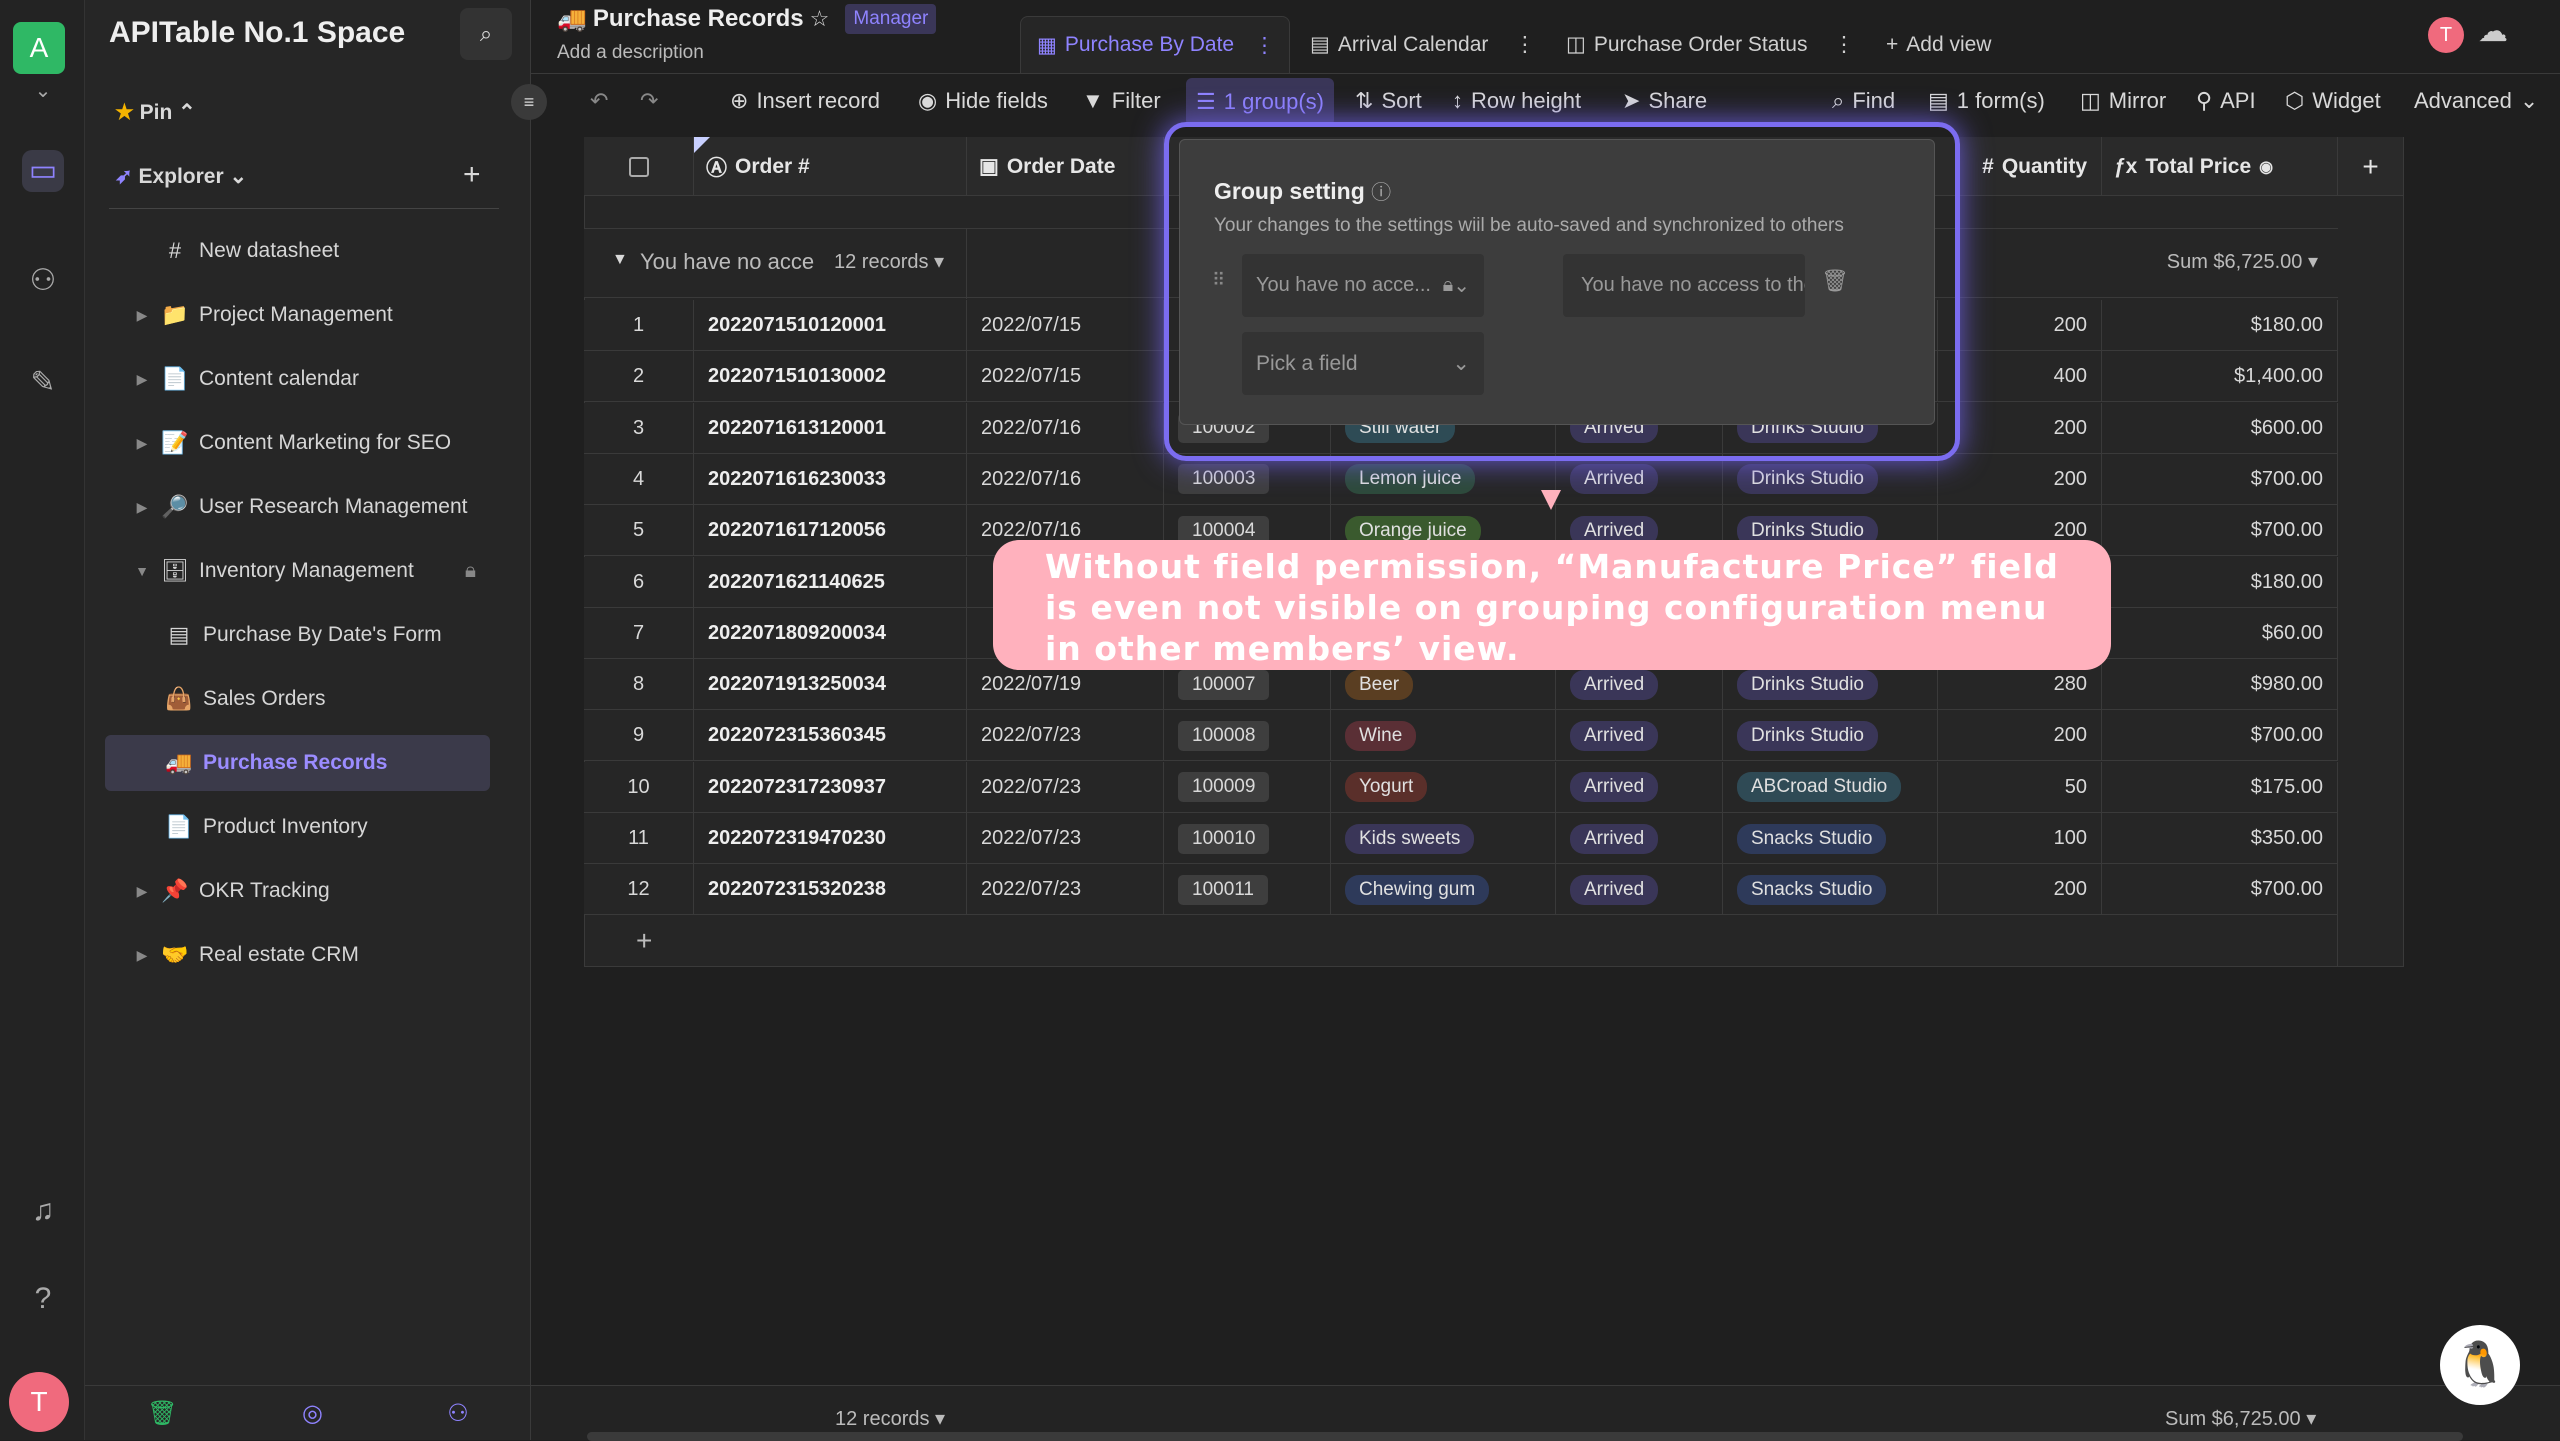 The image size is (2560, 1441). What do you see at coordinates (1835, 281) in the screenshot?
I see `delete-icon: 🗑` at bounding box center [1835, 281].